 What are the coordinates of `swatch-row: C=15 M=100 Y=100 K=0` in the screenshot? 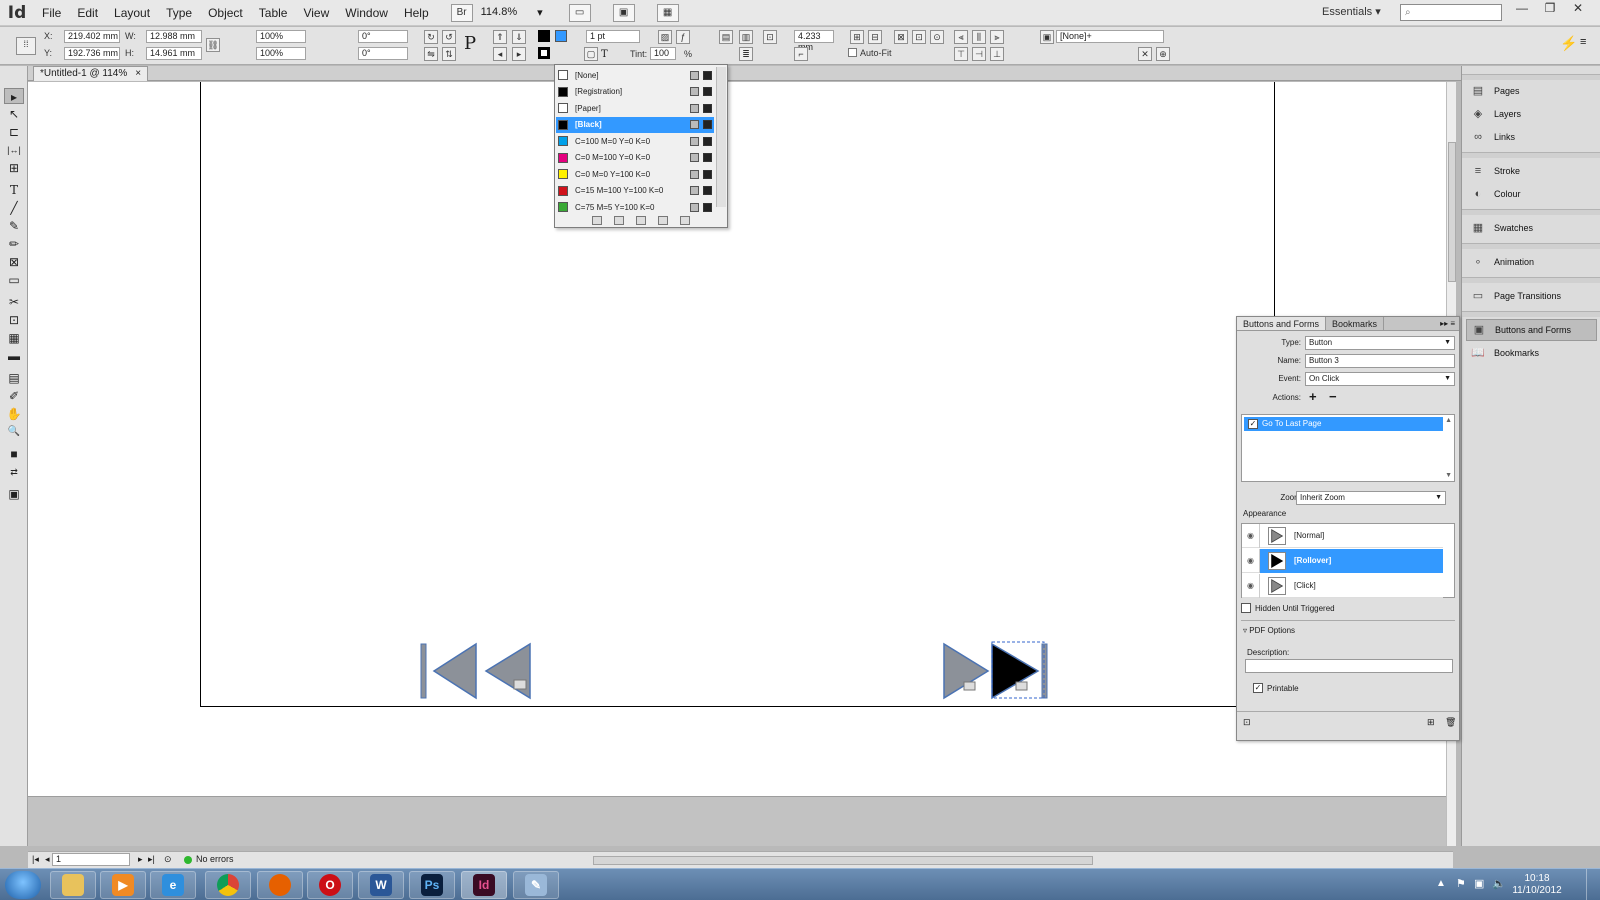 It's located at (635, 191).